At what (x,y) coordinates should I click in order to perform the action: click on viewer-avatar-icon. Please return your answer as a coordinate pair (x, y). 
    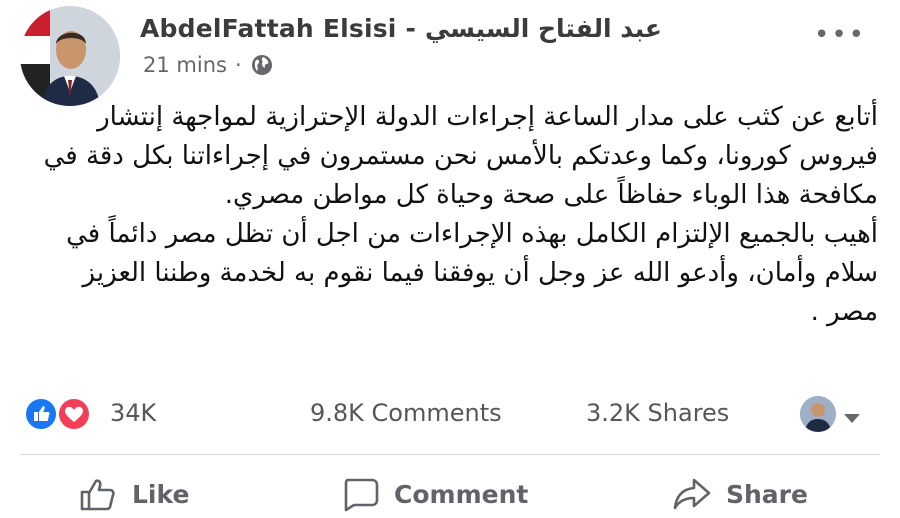
    Looking at the image, I should click on (818, 414).